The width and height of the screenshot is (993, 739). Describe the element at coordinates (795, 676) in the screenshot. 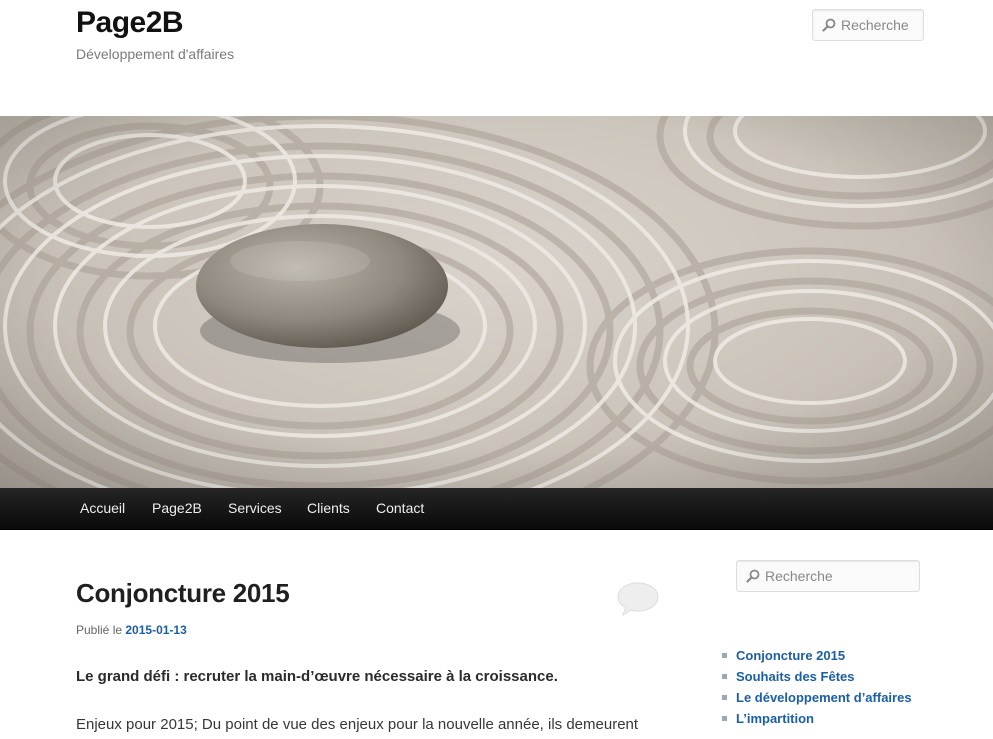

I see `recent-post-link: Souhaits des Fêtes` at that location.